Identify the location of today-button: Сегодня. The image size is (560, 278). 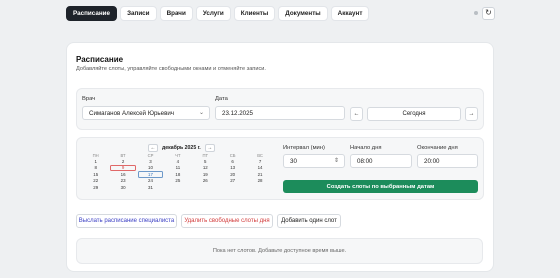
(414, 114).